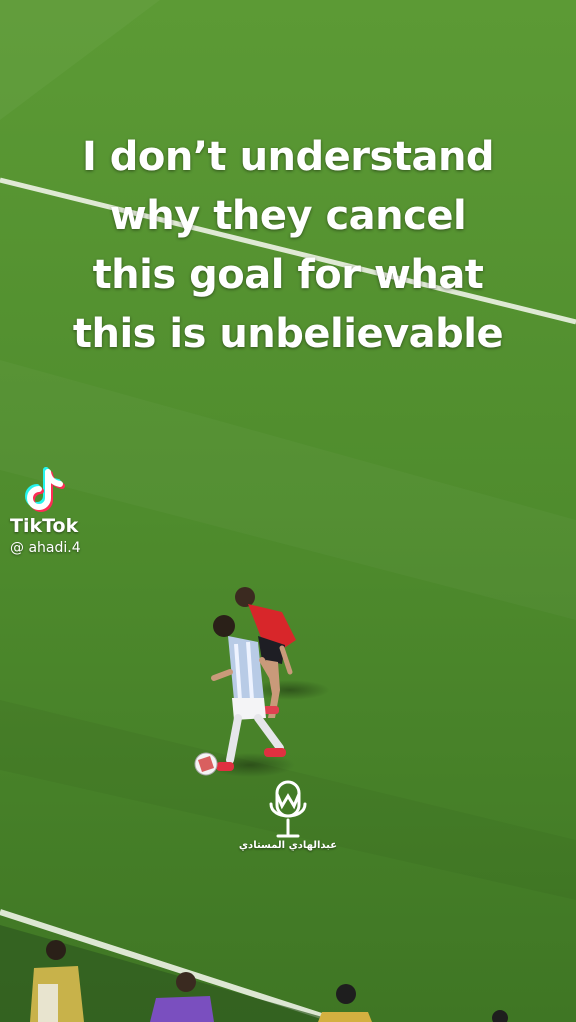 Image resolution: width=576 pixels, height=1022 pixels. Describe the element at coordinates (288, 216) in the screenshot. I see `caption-line: why they cancel` at that location.